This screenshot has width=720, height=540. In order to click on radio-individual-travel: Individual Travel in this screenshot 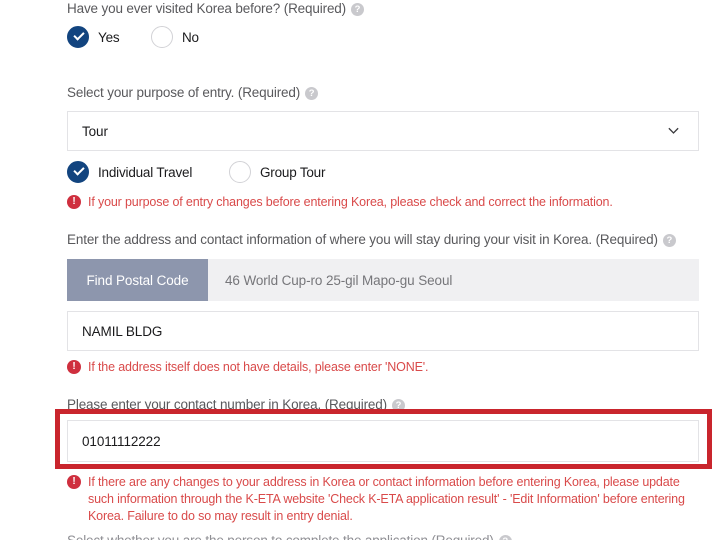, I will do `click(148, 172)`.